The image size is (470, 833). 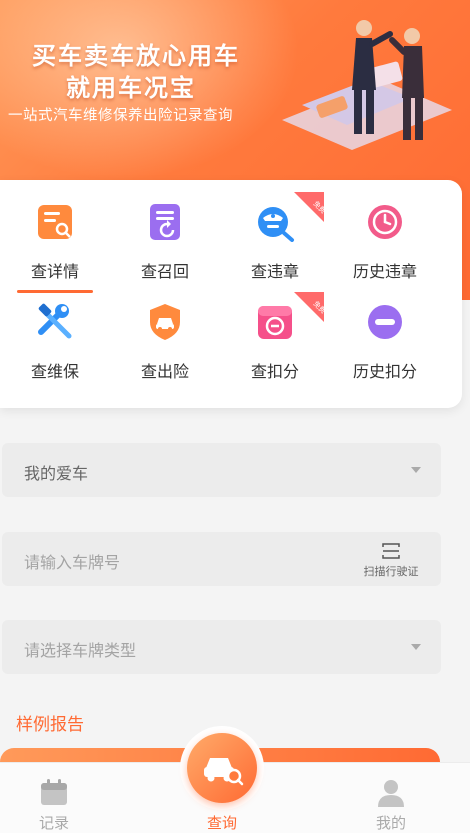 I want to click on sample-report-title: 样例报告, so click(x=50, y=725).